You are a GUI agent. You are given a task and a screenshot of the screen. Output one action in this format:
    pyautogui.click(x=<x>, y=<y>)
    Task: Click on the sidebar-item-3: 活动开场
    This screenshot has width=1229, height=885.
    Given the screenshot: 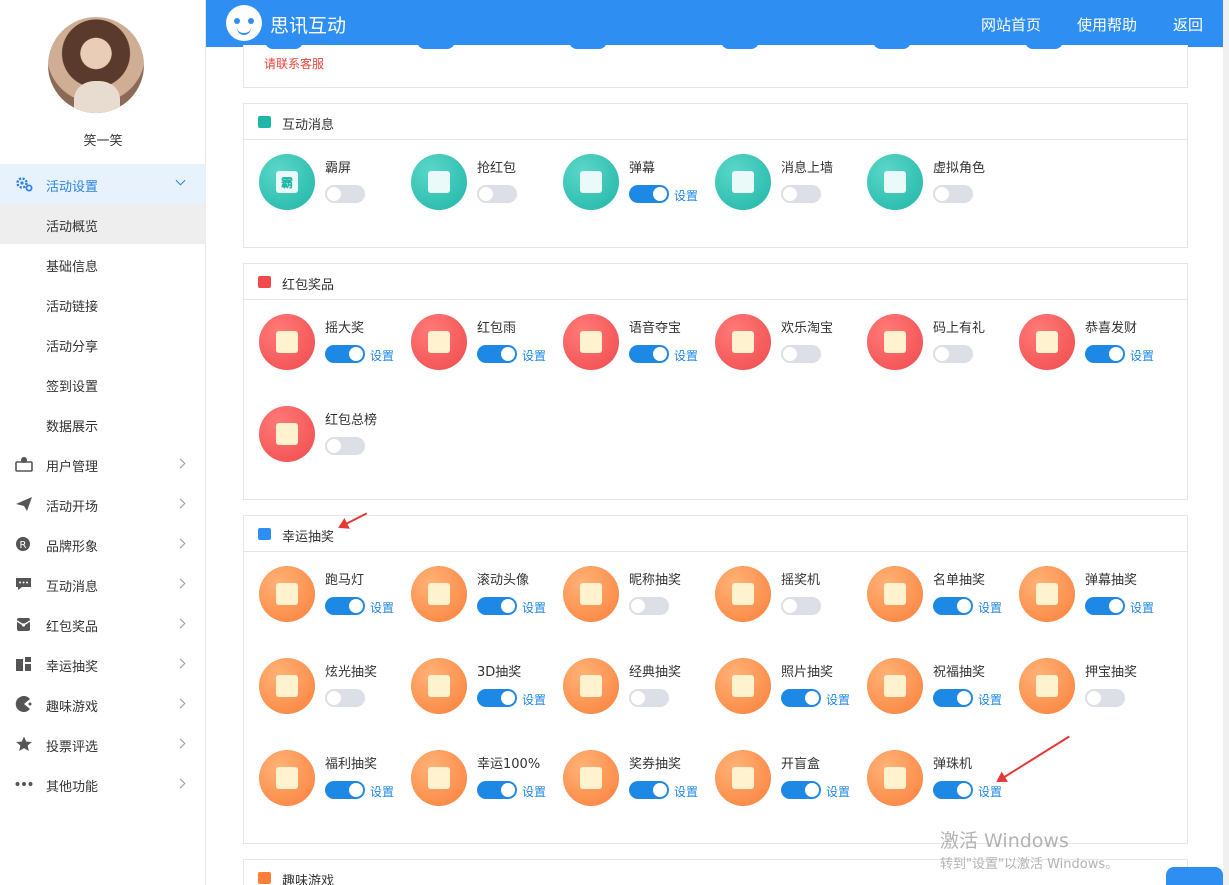 What is the action you would take?
    pyautogui.click(x=103, y=504)
    